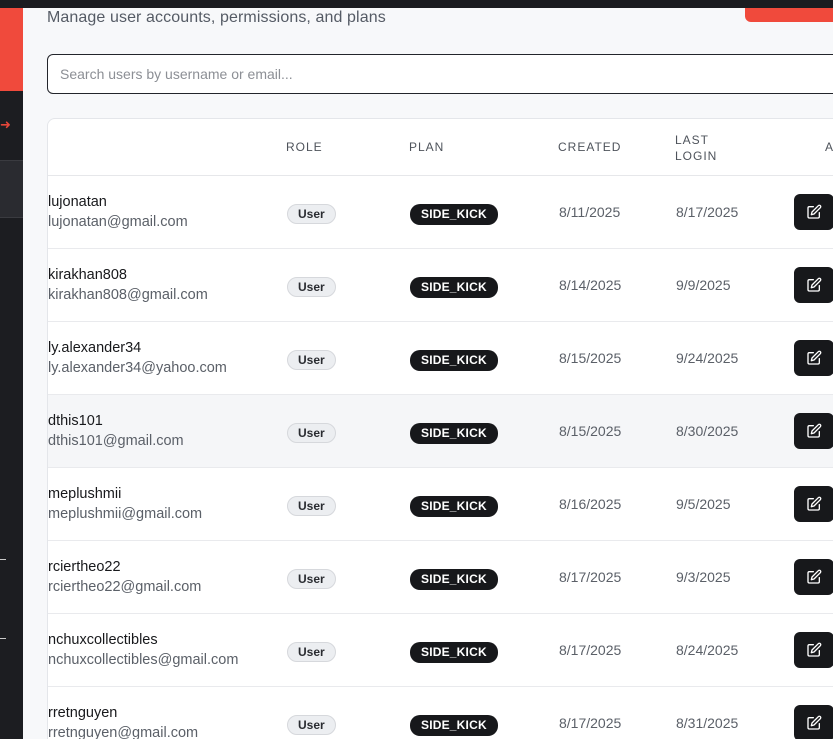 This screenshot has height=739, width=833. Describe the element at coordinates (416, 4) in the screenshot. I see `top-bar` at that location.